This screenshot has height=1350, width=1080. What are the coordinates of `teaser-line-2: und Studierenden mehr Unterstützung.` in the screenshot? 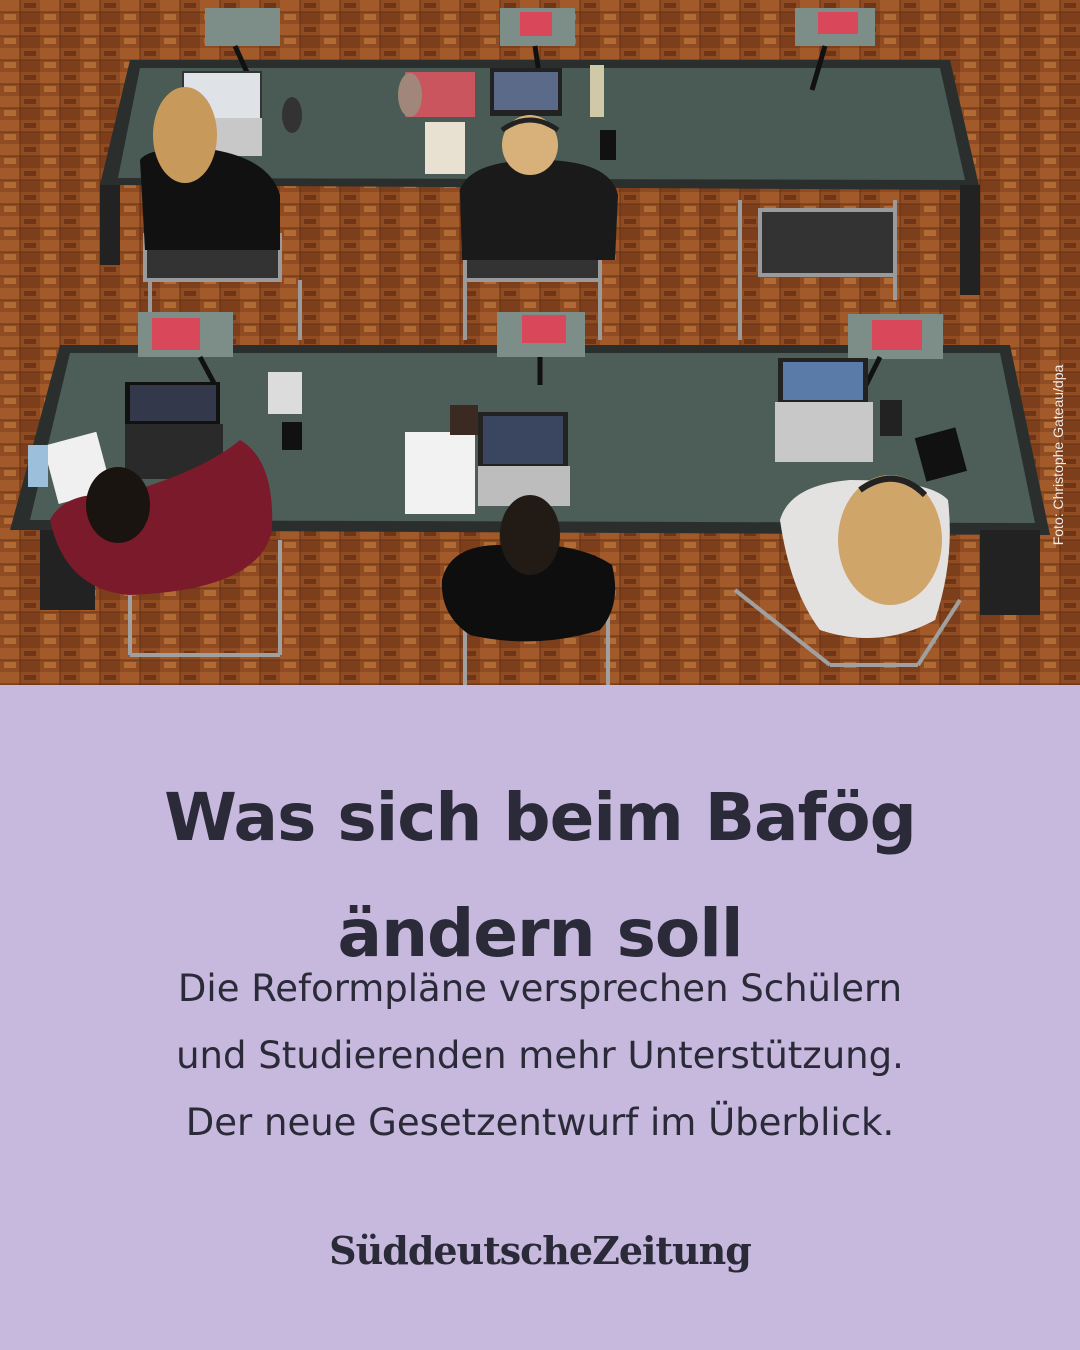 It's located at (540, 1055).